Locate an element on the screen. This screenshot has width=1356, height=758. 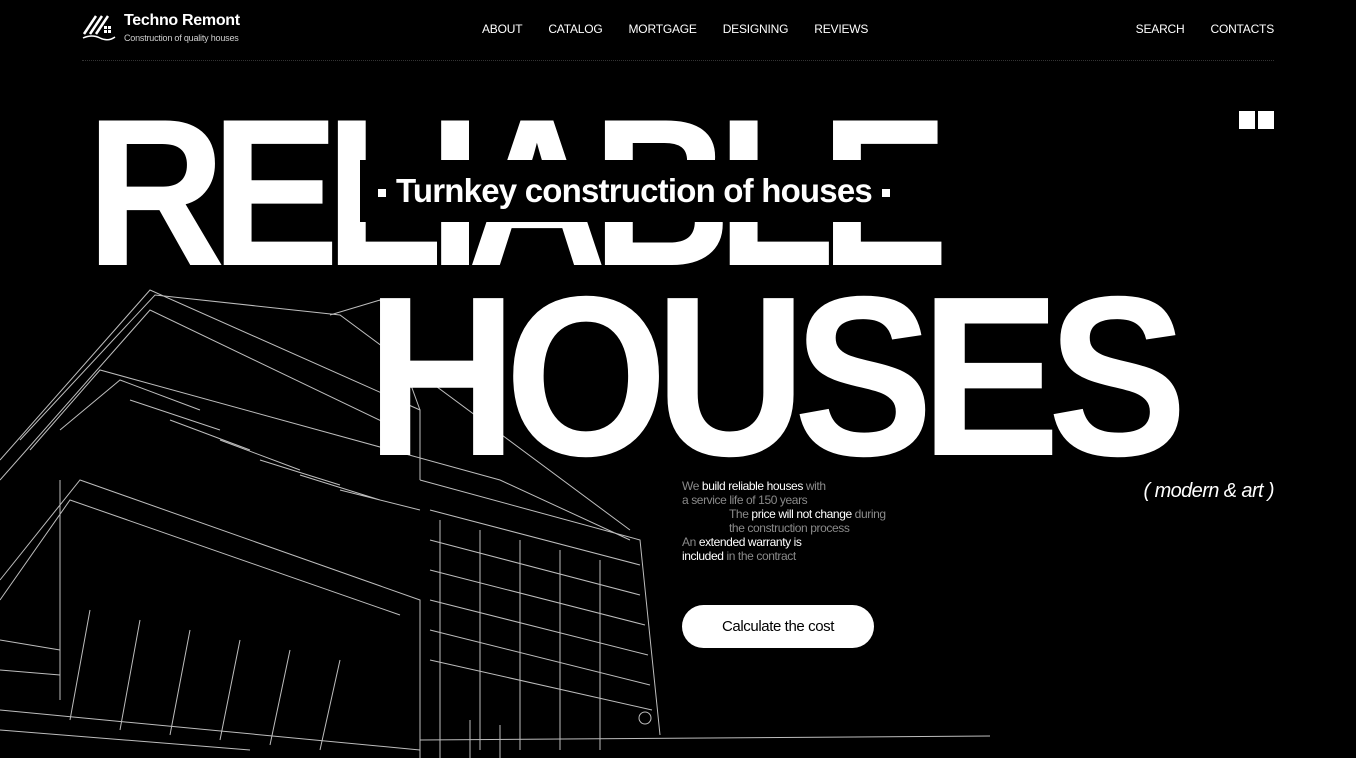
nav-designing: DESIGNING is located at coordinates (756, 29).